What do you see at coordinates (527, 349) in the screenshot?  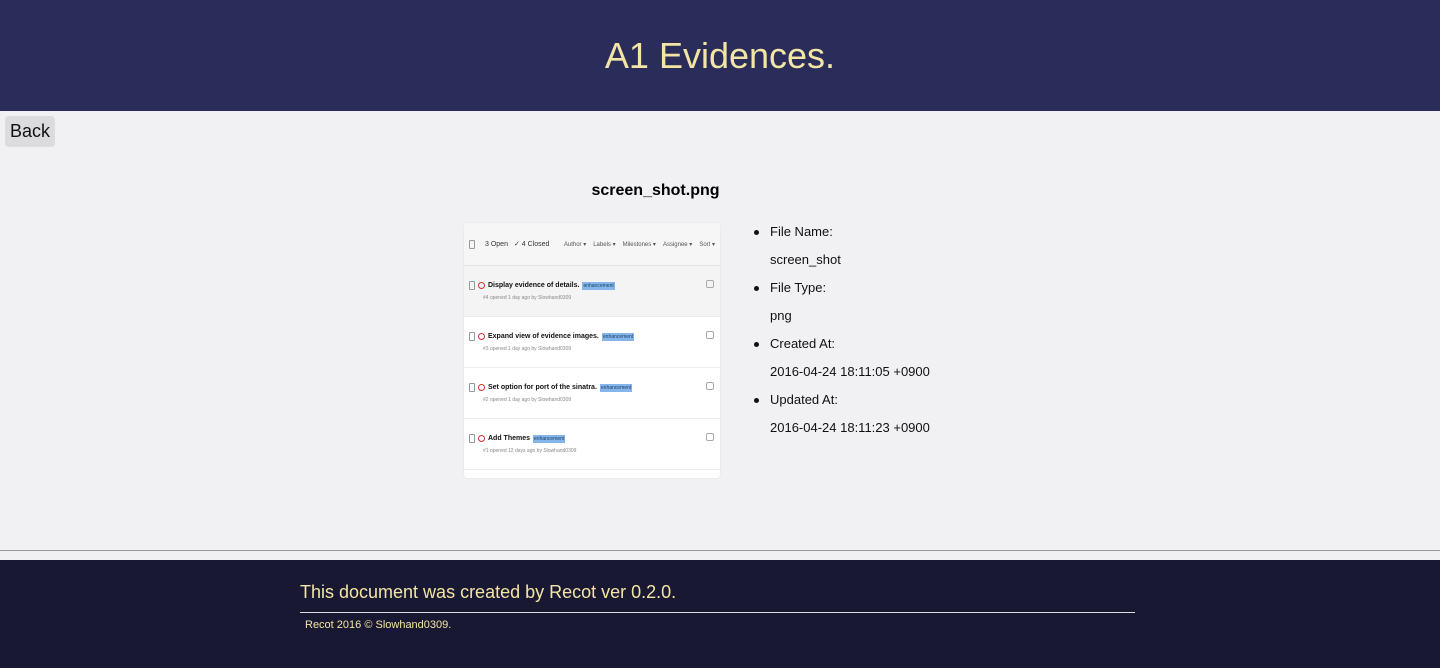 I see `issue-meta: #3 opened 1 day ago by Slowhand0309` at bounding box center [527, 349].